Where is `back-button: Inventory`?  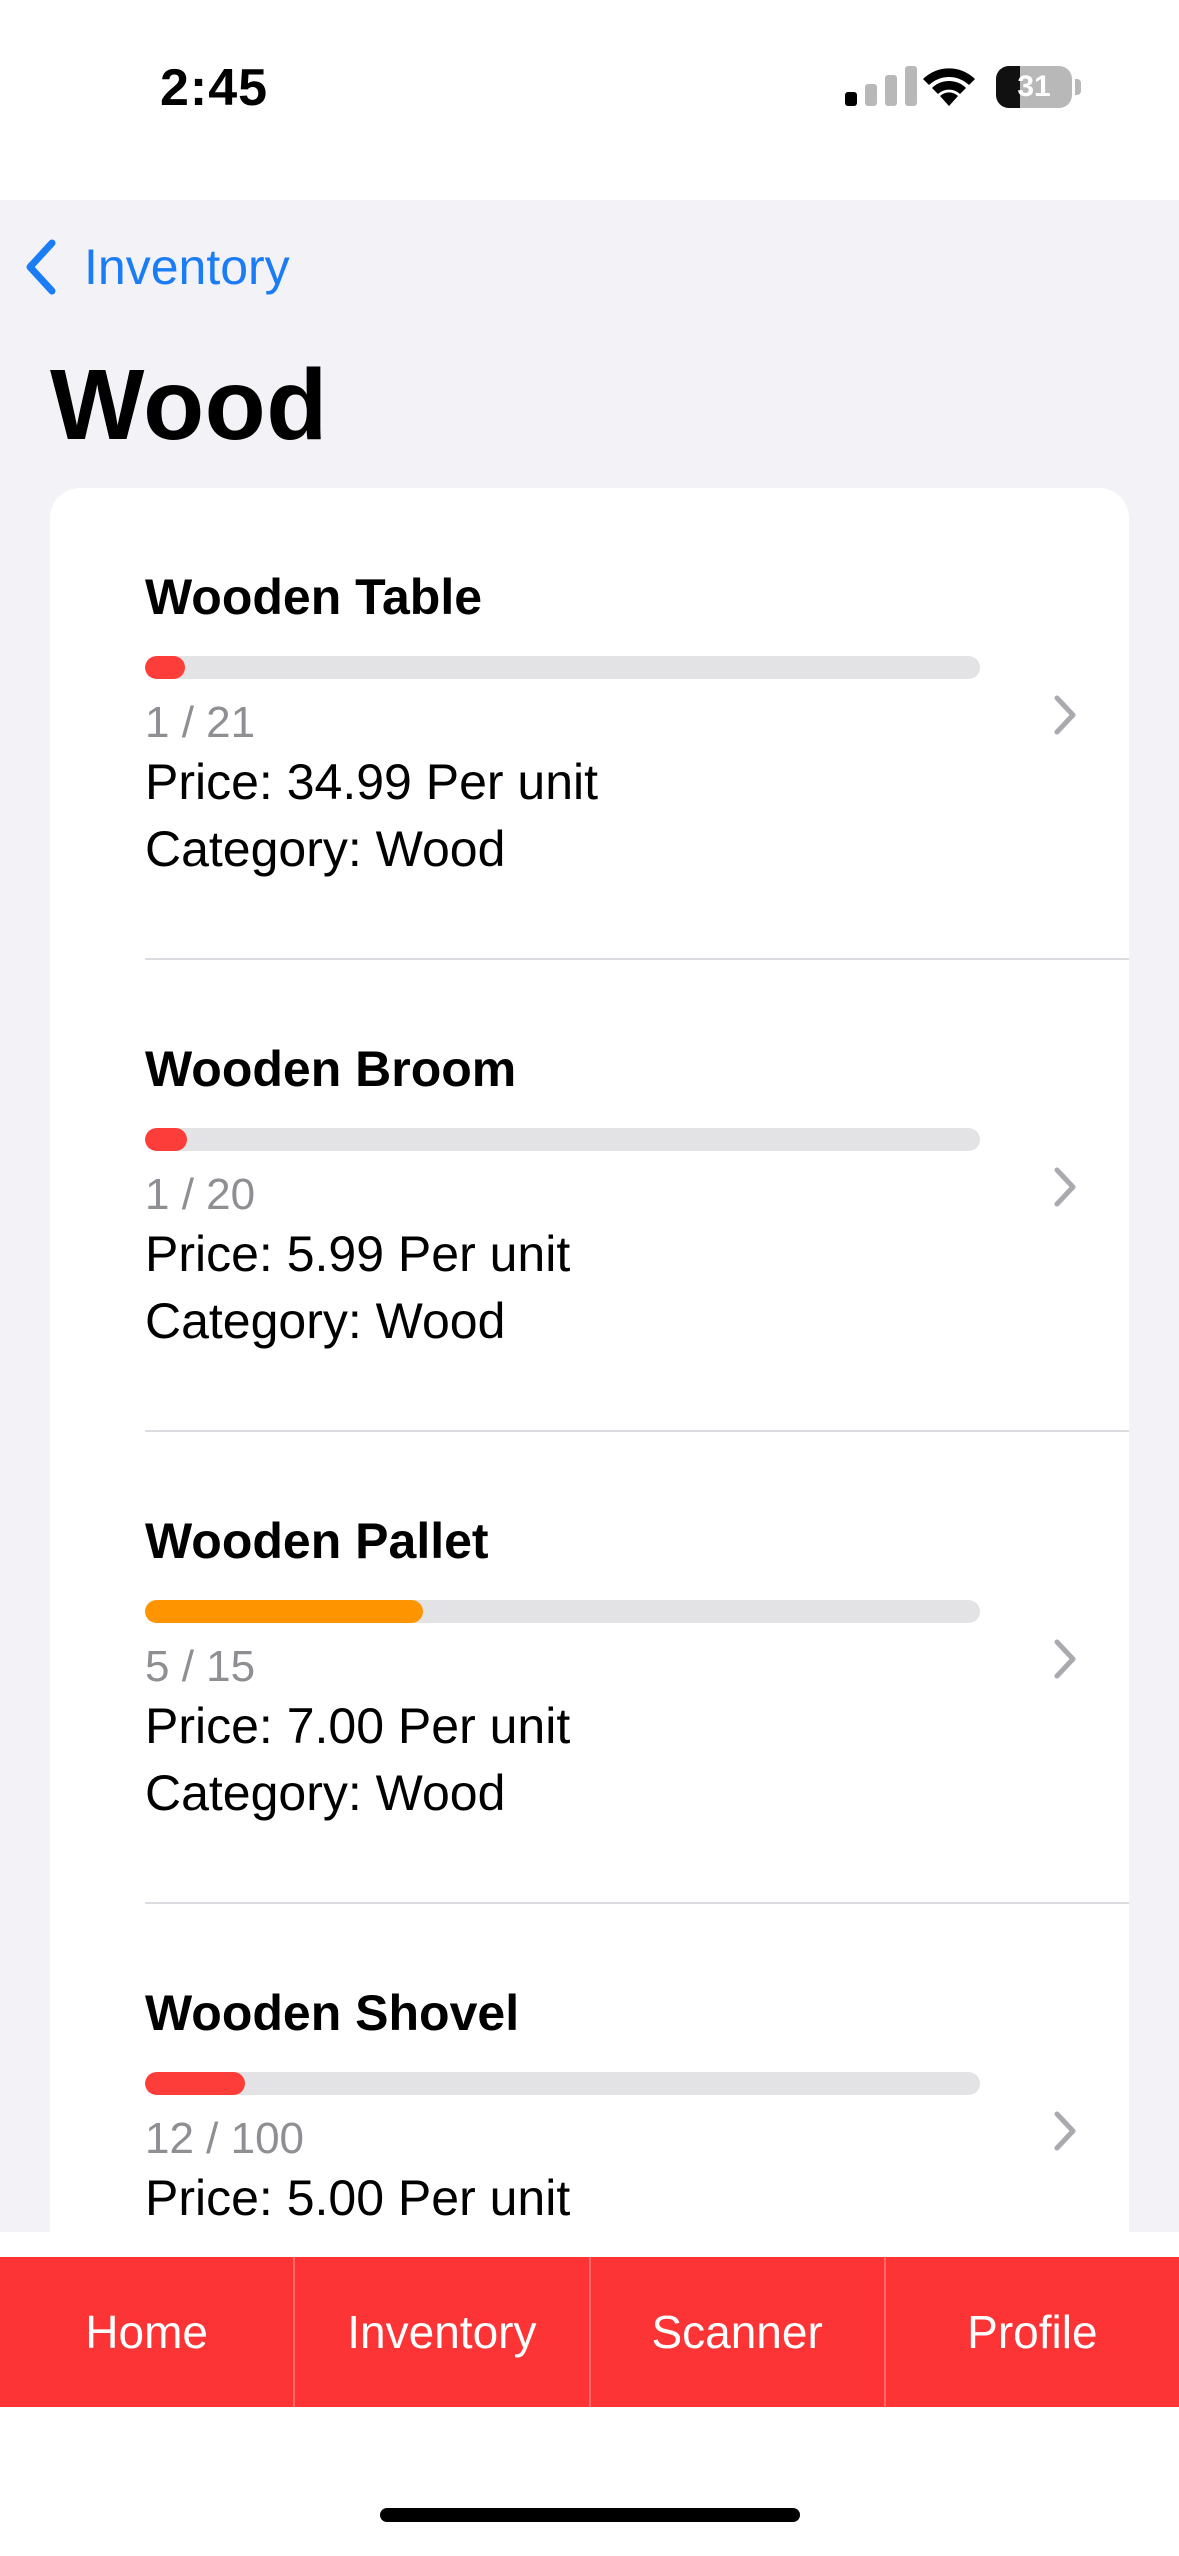
back-button: Inventory is located at coordinates (156, 267).